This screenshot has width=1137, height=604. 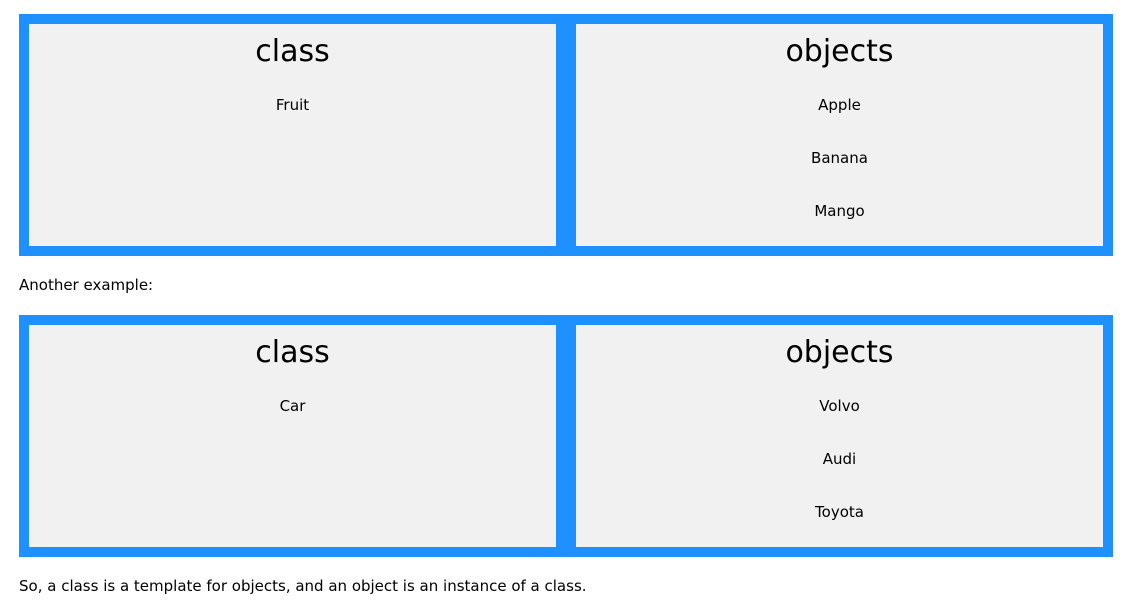 I want to click on class-item: Car, so click(x=292, y=406).